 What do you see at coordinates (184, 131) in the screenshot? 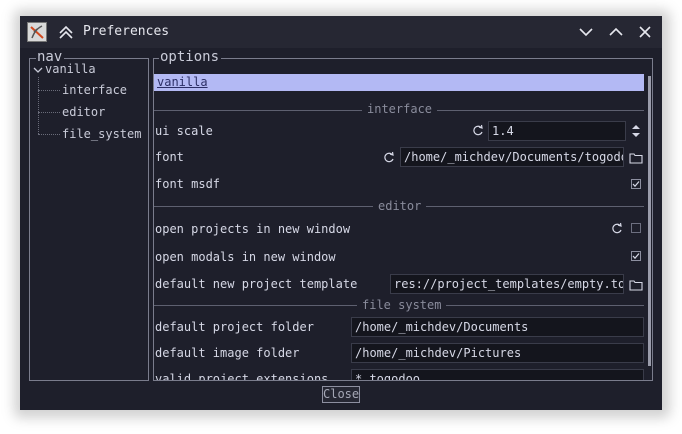
I see `ui-scale-label: ui scale` at bounding box center [184, 131].